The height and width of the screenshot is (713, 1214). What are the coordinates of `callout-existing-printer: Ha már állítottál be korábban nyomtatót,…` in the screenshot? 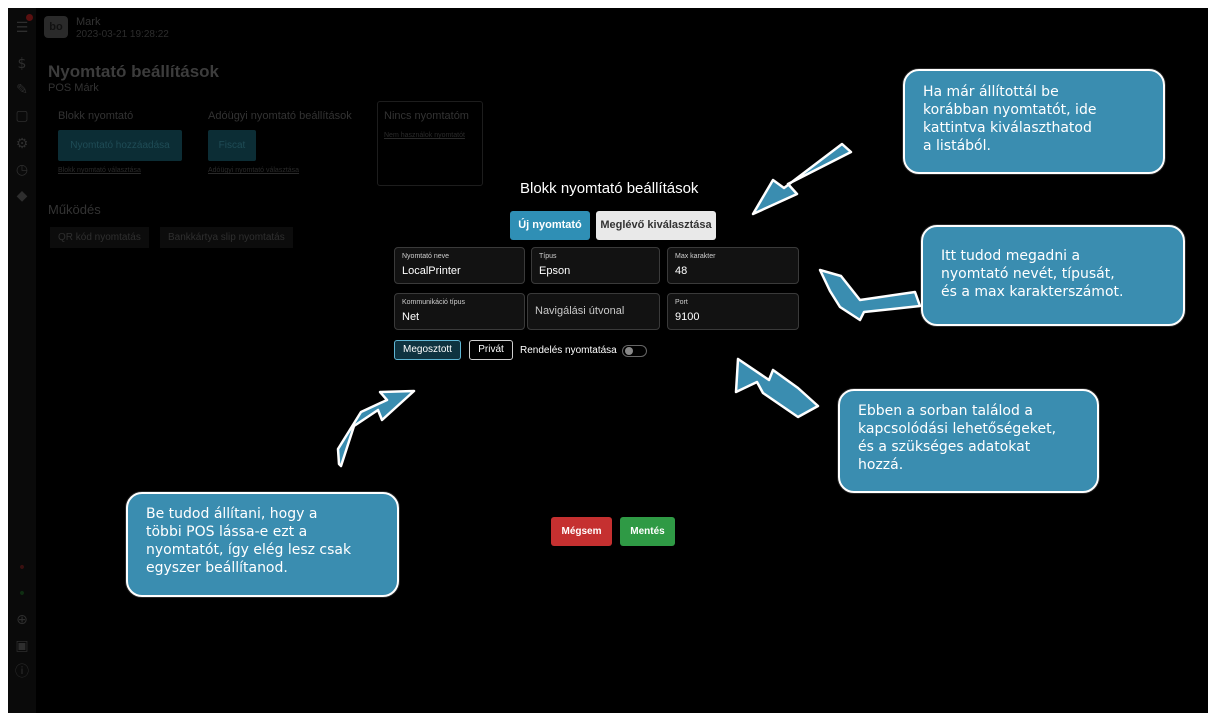 It's located at (1034, 121).